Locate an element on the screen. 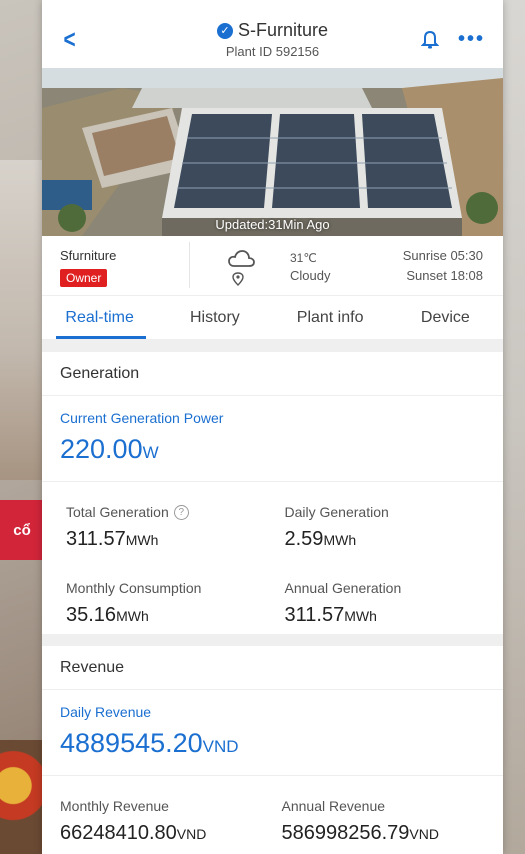 Image resolution: width=525 pixels, height=854 pixels. daily-revenue-number: 4889545.20 is located at coordinates (131, 743).